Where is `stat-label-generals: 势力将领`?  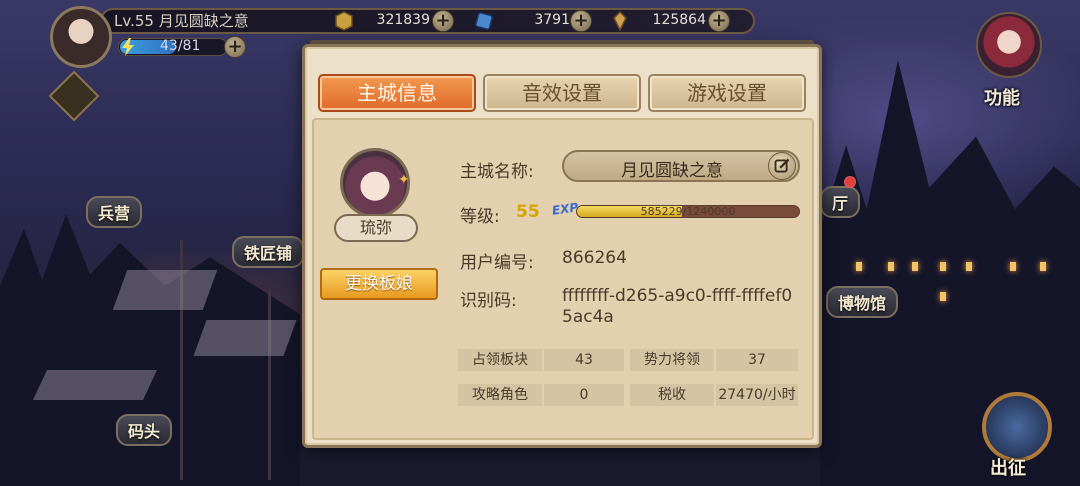 stat-label-generals: 势力将领 is located at coordinates (672, 360).